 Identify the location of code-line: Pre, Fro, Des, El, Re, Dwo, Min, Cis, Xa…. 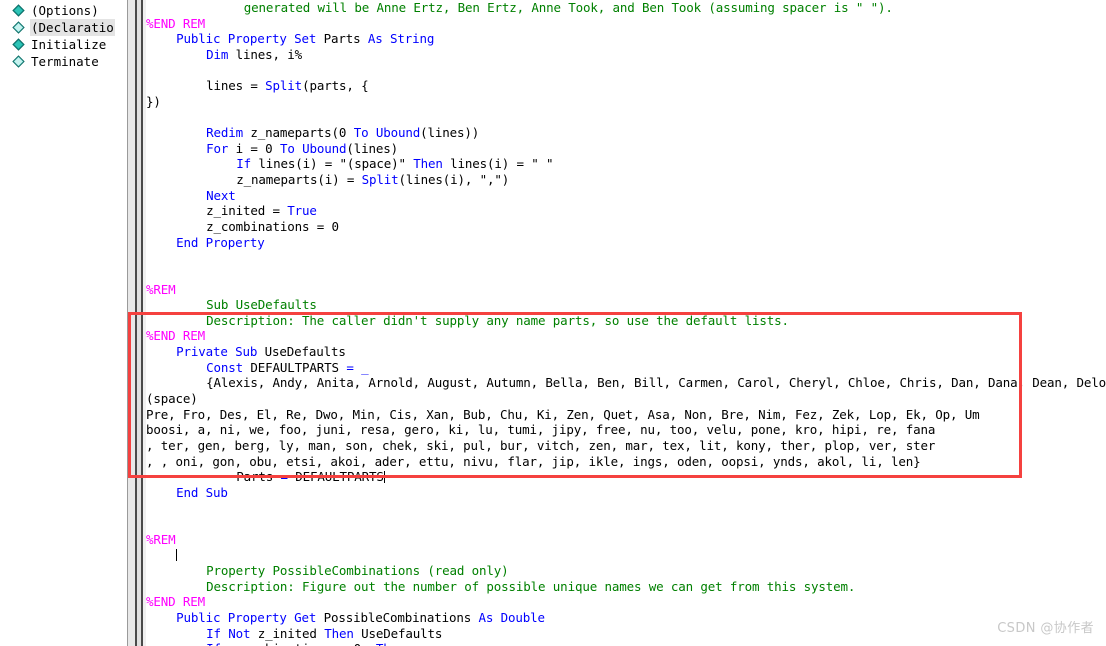
(626, 415).